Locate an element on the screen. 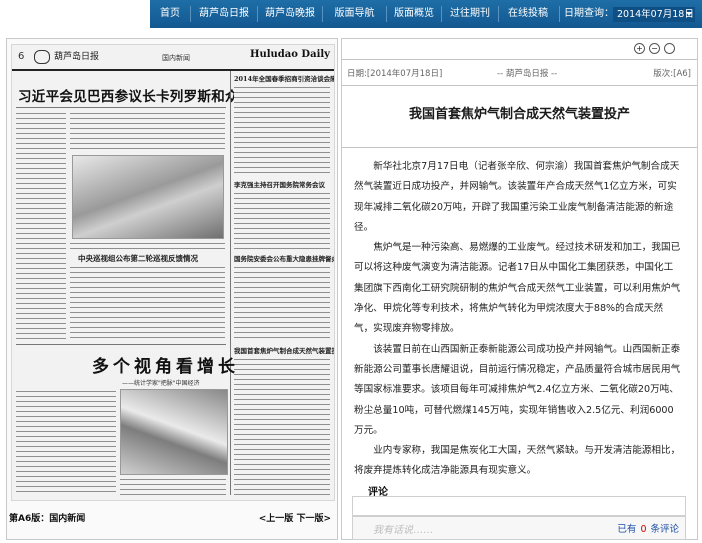 The image size is (702, 543). comment-count-prefix: 已有 is located at coordinates (627, 529).